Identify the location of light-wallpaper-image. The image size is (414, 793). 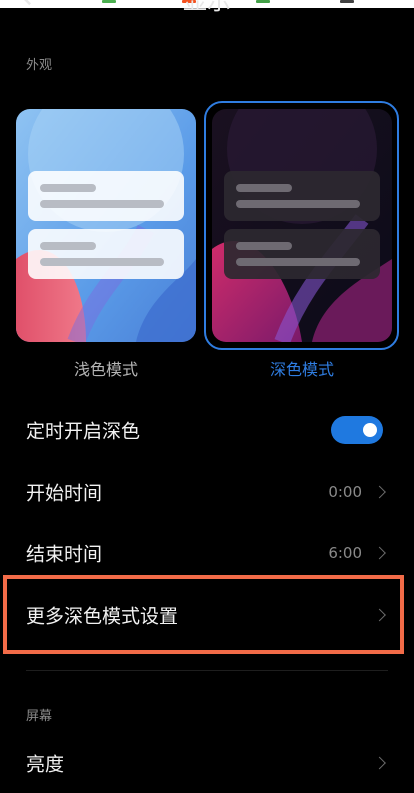
(106, 225).